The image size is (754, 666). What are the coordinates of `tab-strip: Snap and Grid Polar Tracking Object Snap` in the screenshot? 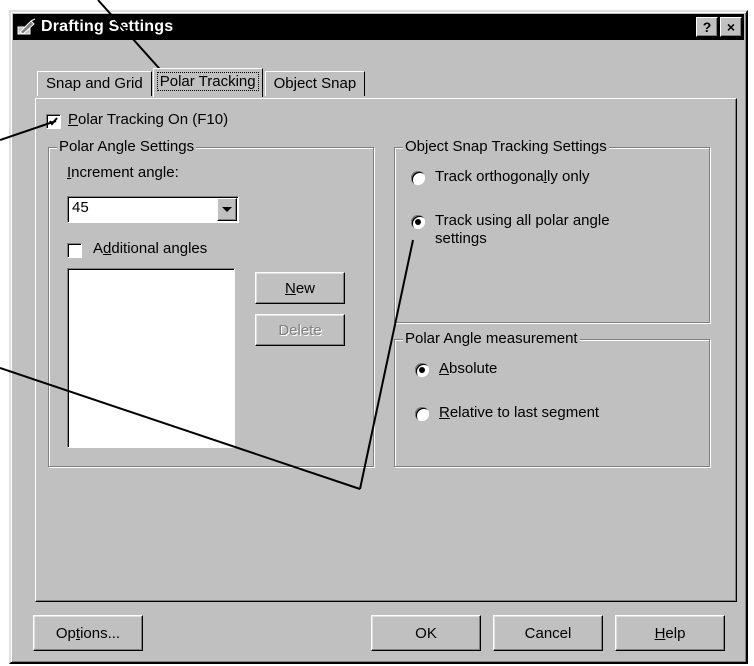 It's located at (201, 82).